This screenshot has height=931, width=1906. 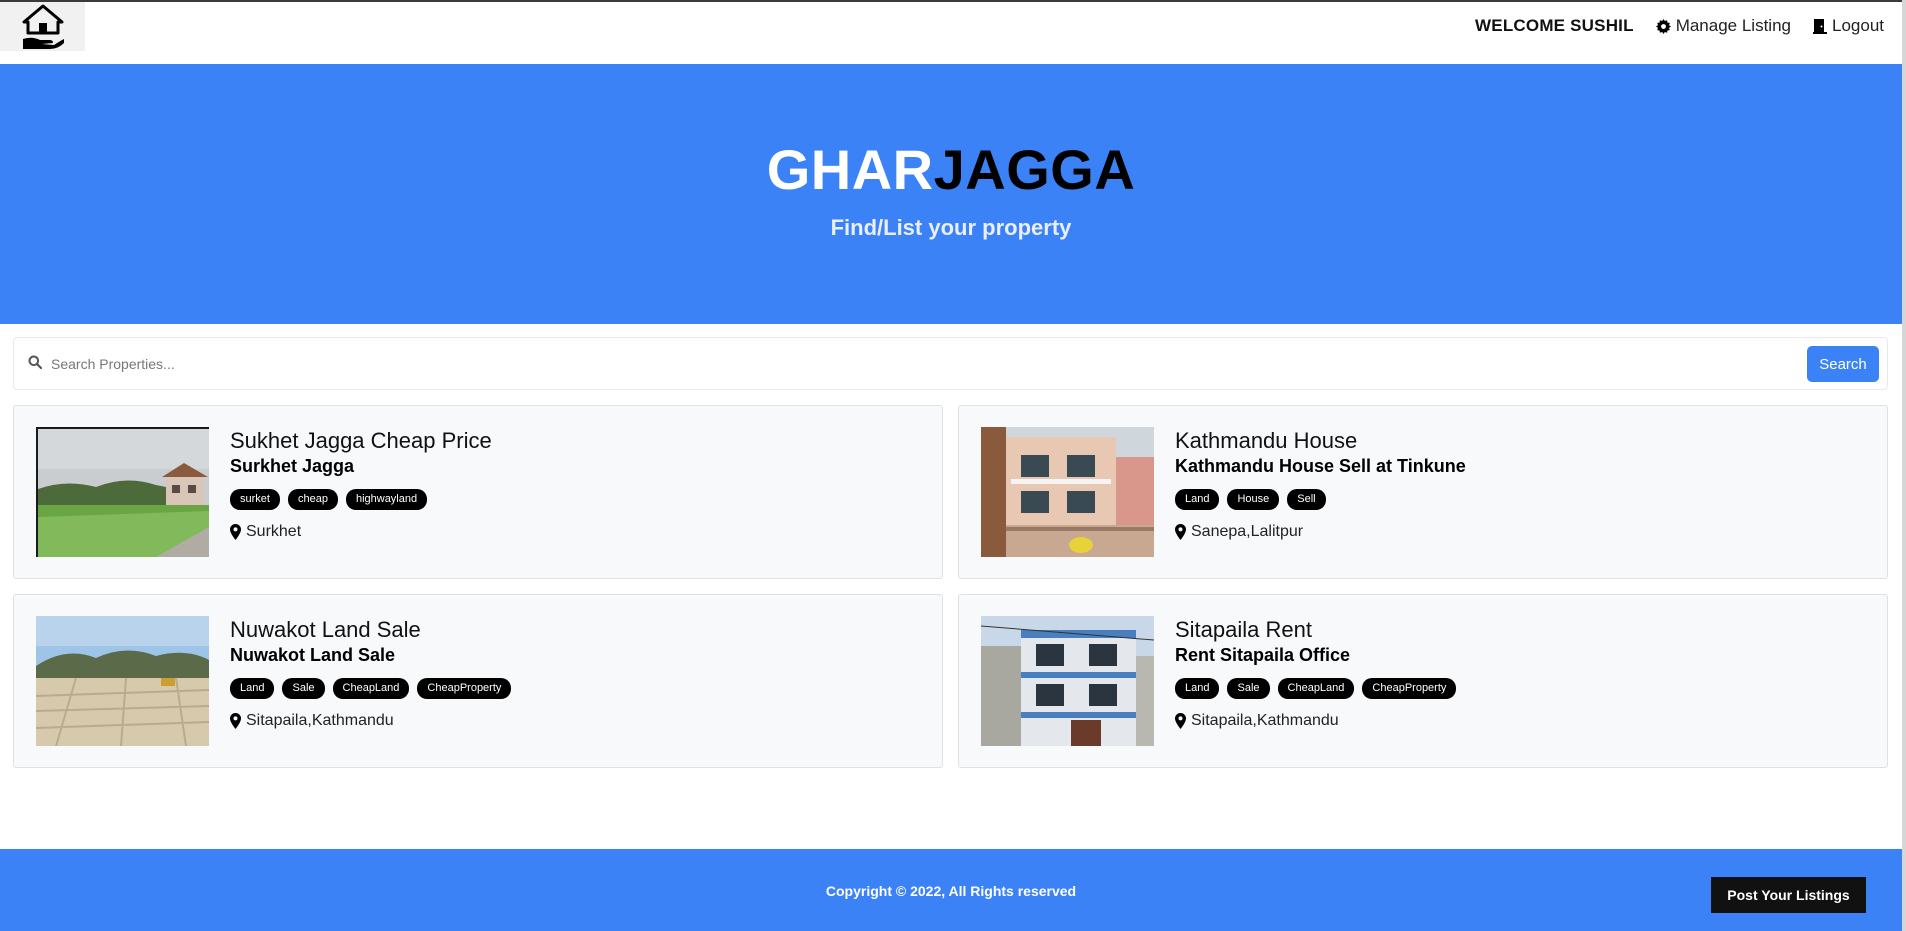 I want to click on tag-list: surket cheap highwayland, so click(x=361, y=500).